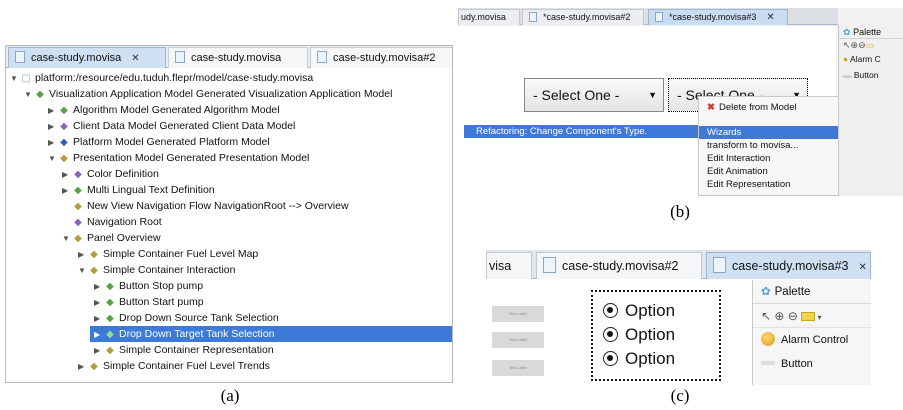 This screenshot has width=903, height=410. Describe the element at coordinates (148, 286) in the screenshot. I see `tree-item-button-stop-pump: ▶ ◆ Button Stop pump` at that location.